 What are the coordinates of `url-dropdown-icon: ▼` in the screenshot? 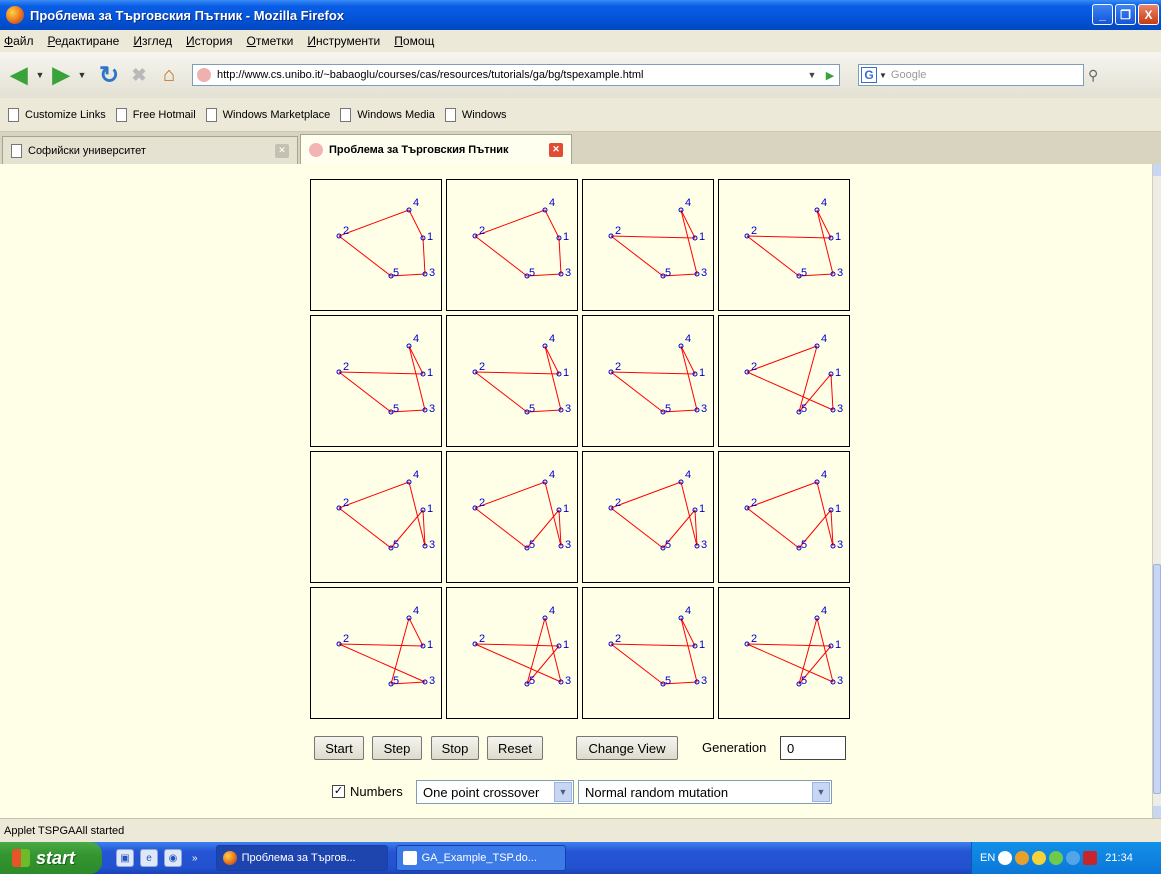 It's located at (812, 75).